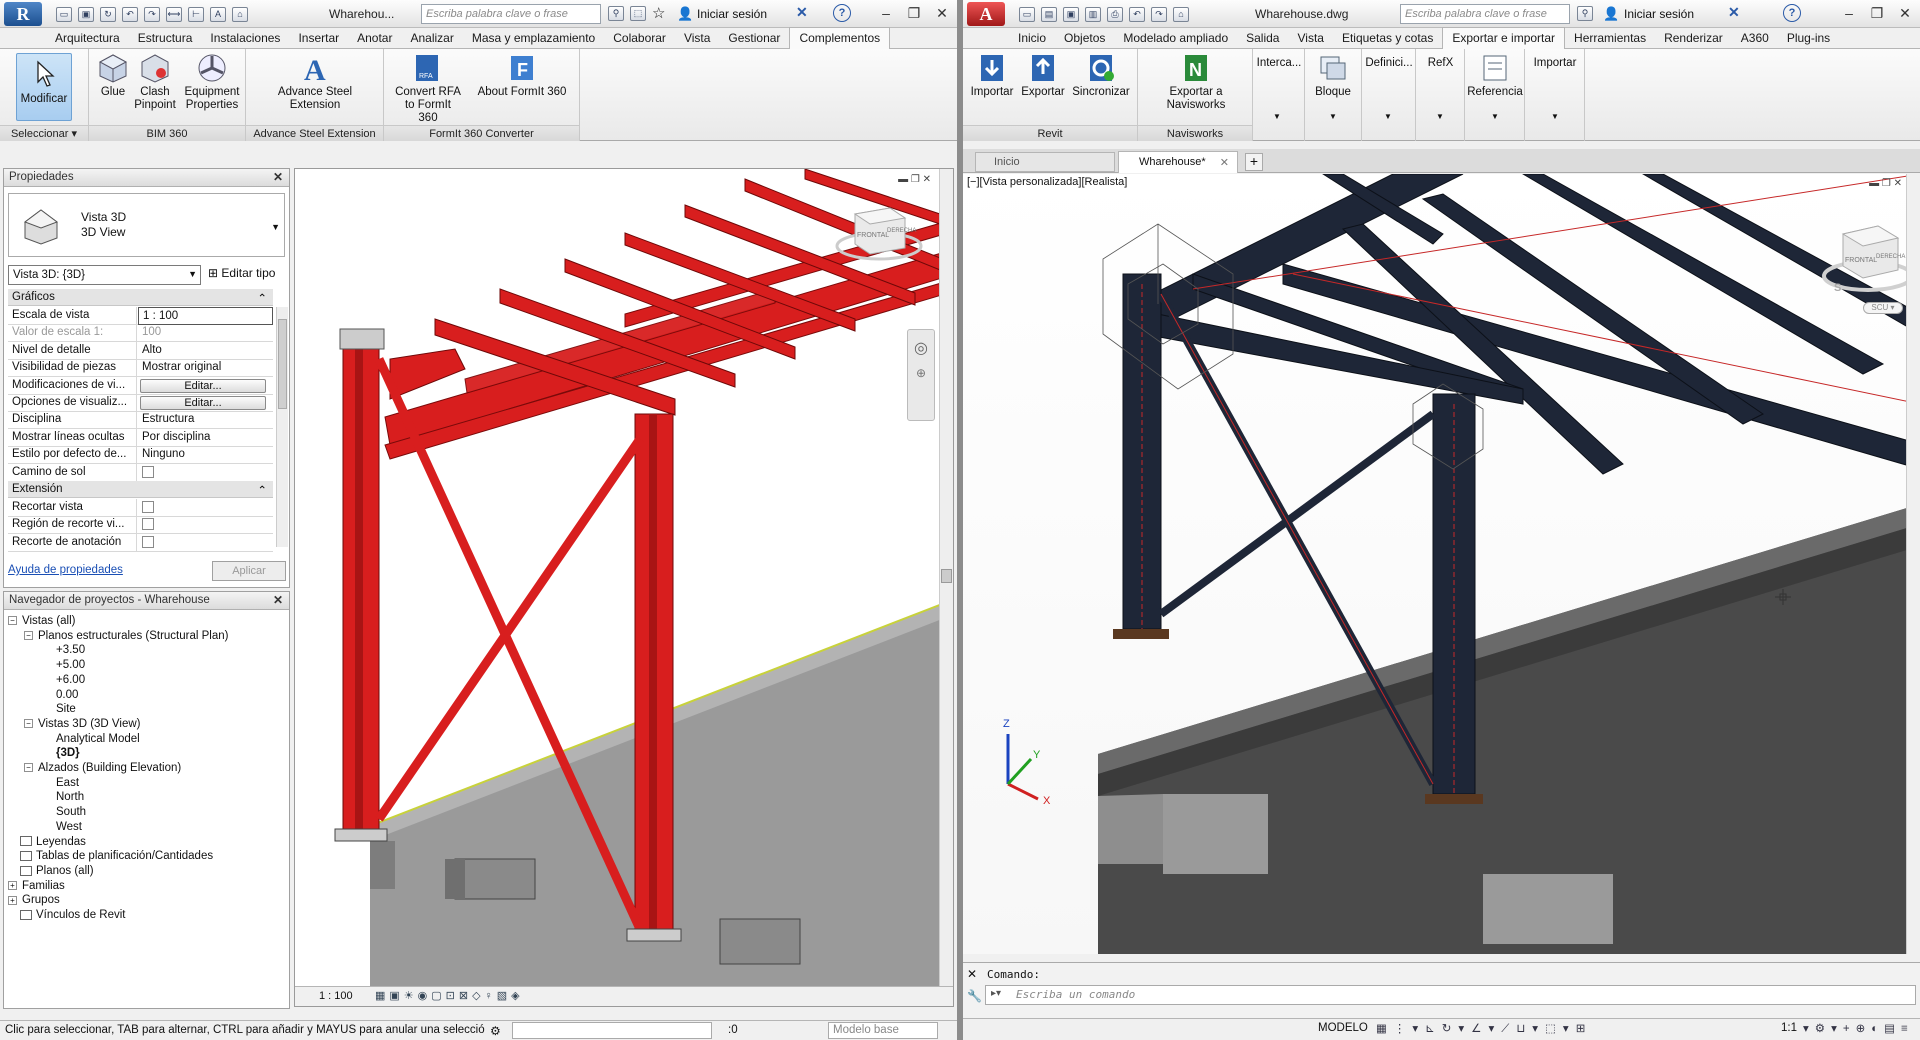 The height and width of the screenshot is (1040, 1920). What do you see at coordinates (1450, 995) in the screenshot?
I see `command-input: Escriba un comando` at bounding box center [1450, 995].